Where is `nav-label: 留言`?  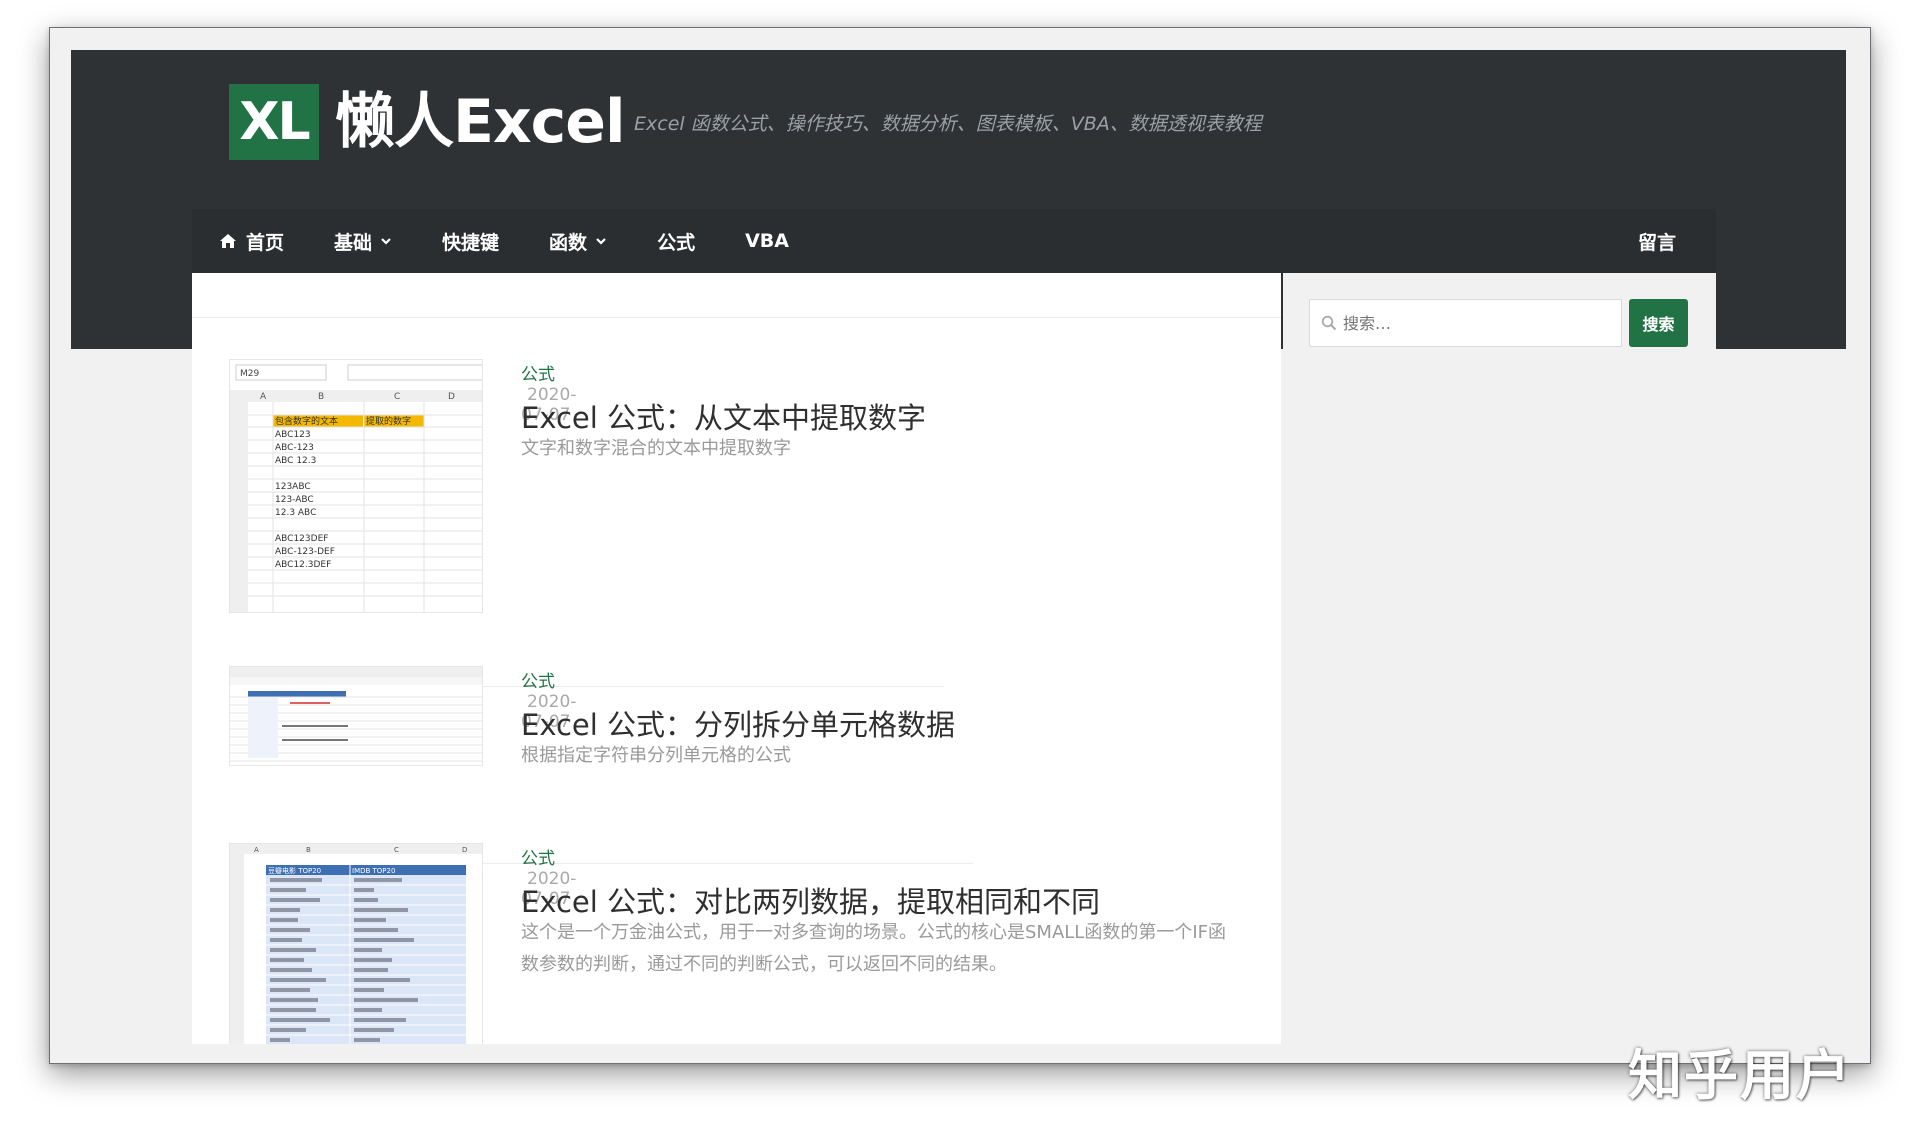
nav-label: 留言 is located at coordinates (1656, 242).